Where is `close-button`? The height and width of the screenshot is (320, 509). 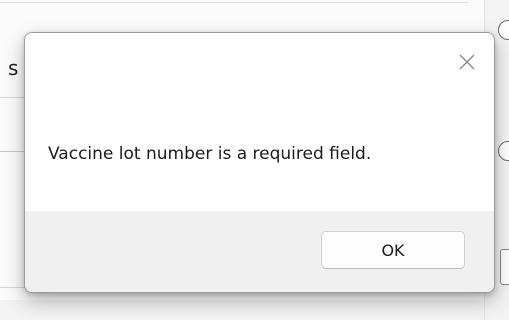
close-button is located at coordinates (467, 62).